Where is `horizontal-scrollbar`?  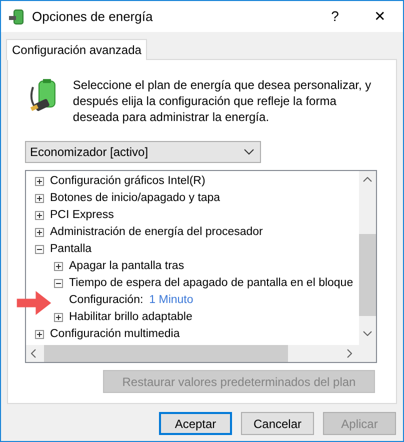 horizontal-scrollbar is located at coordinates (201, 353).